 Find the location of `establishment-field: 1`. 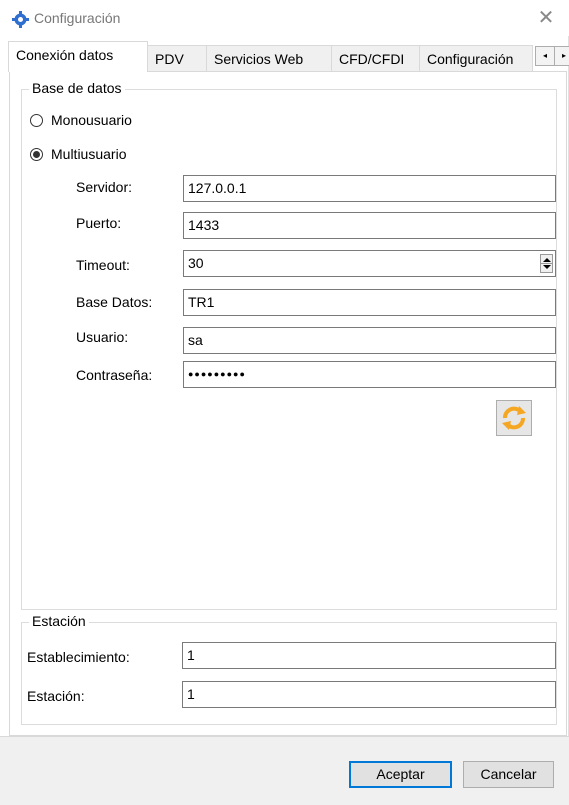

establishment-field: 1 is located at coordinates (369, 655).